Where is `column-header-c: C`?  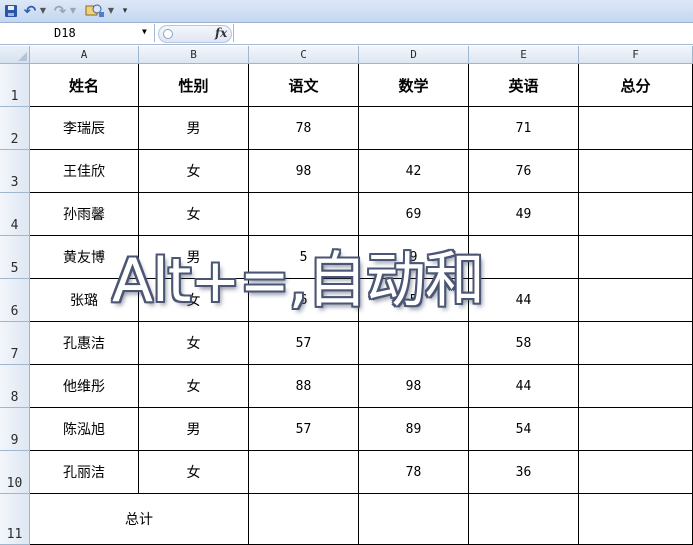 column-header-c: C is located at coordinates (304, 55).